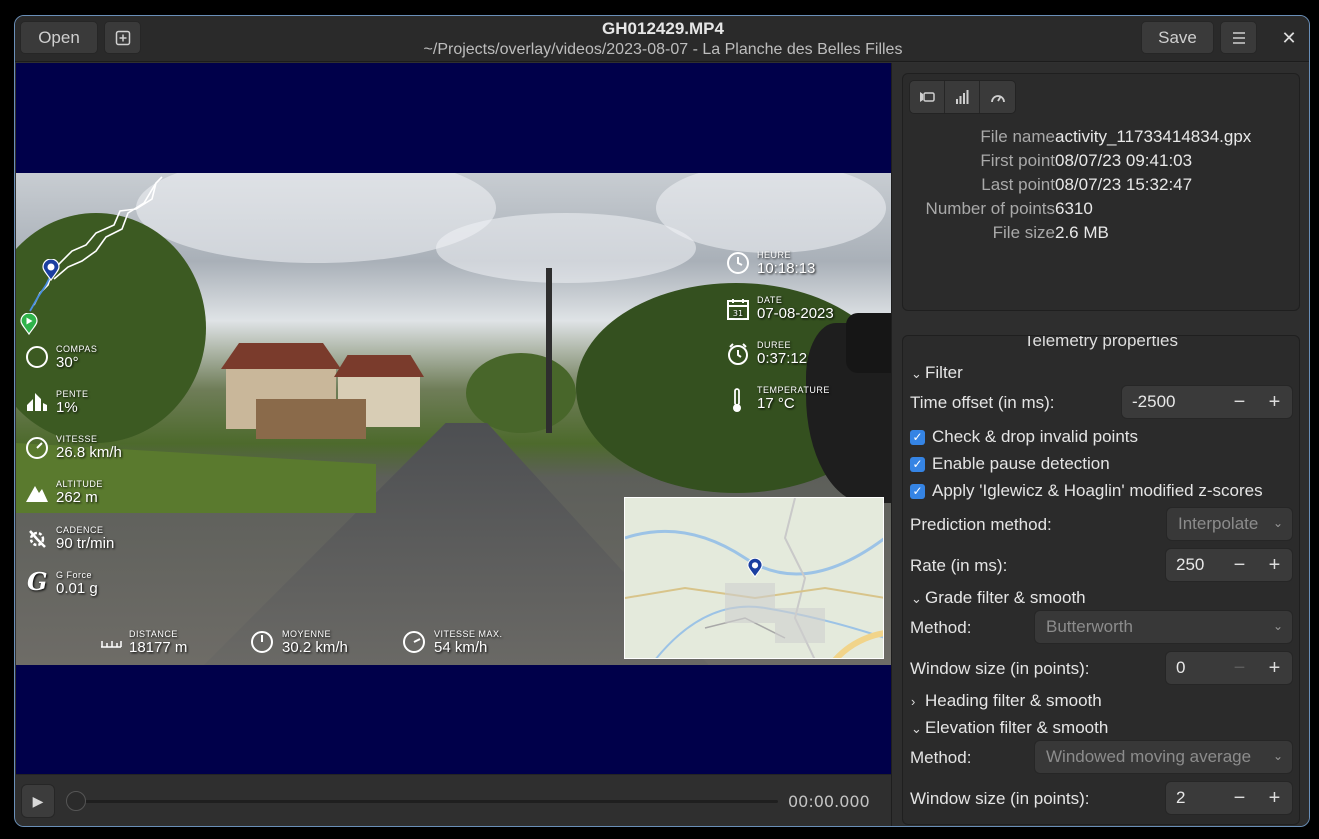 This screenshot has height=839, width=1319. Describe the element at coordinates (917, 464) in the screenshot. I see `checkmark-icon: ✓` at that location.